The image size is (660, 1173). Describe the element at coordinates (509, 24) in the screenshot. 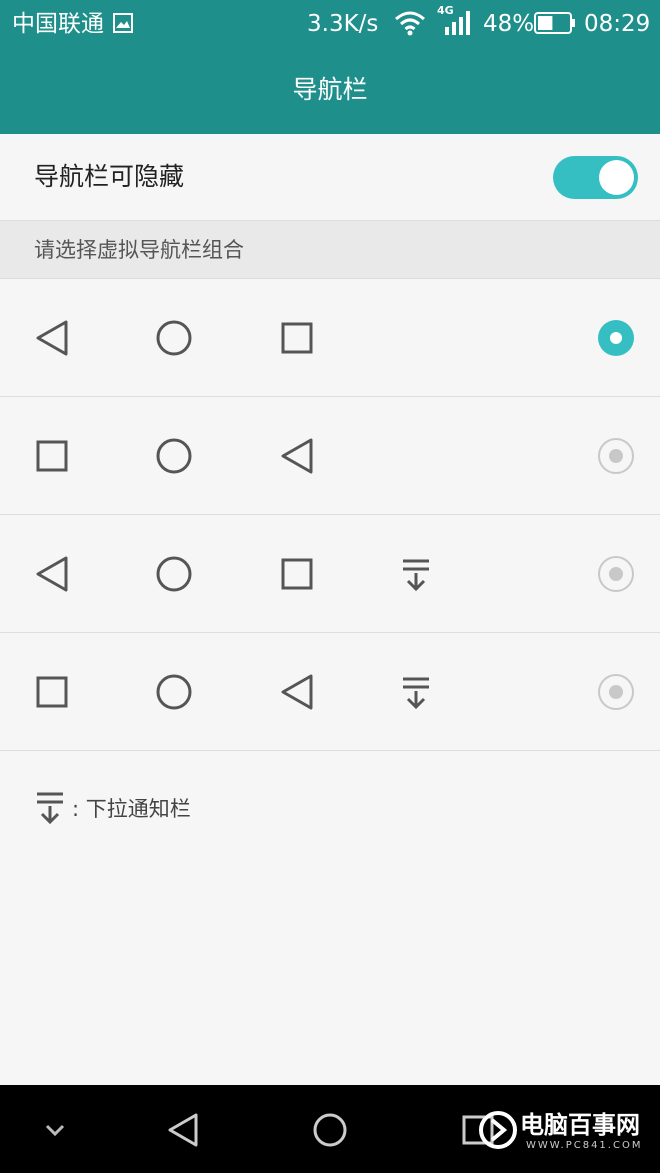

I see `battery-percent: 48%` at that location.